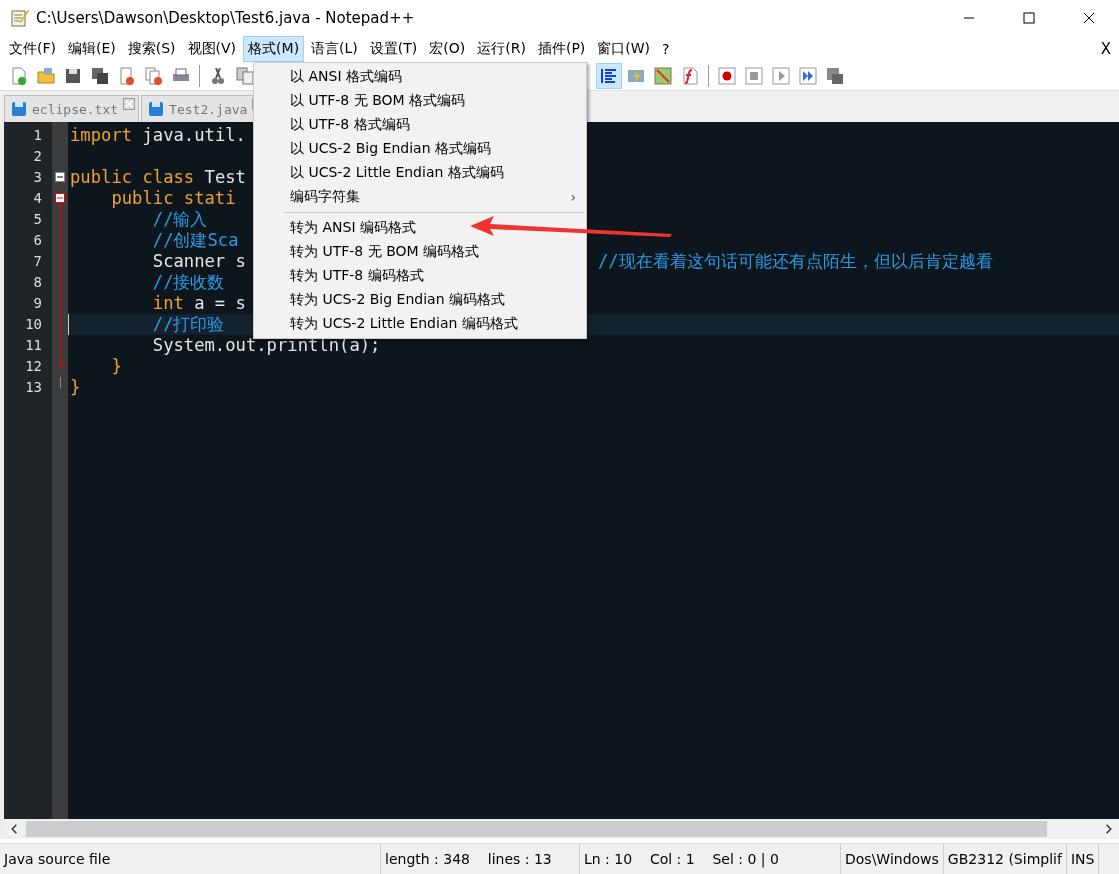  Describe the element at coordinates (100, 76) in the screenshot. I see `save-all-icon` at that location.